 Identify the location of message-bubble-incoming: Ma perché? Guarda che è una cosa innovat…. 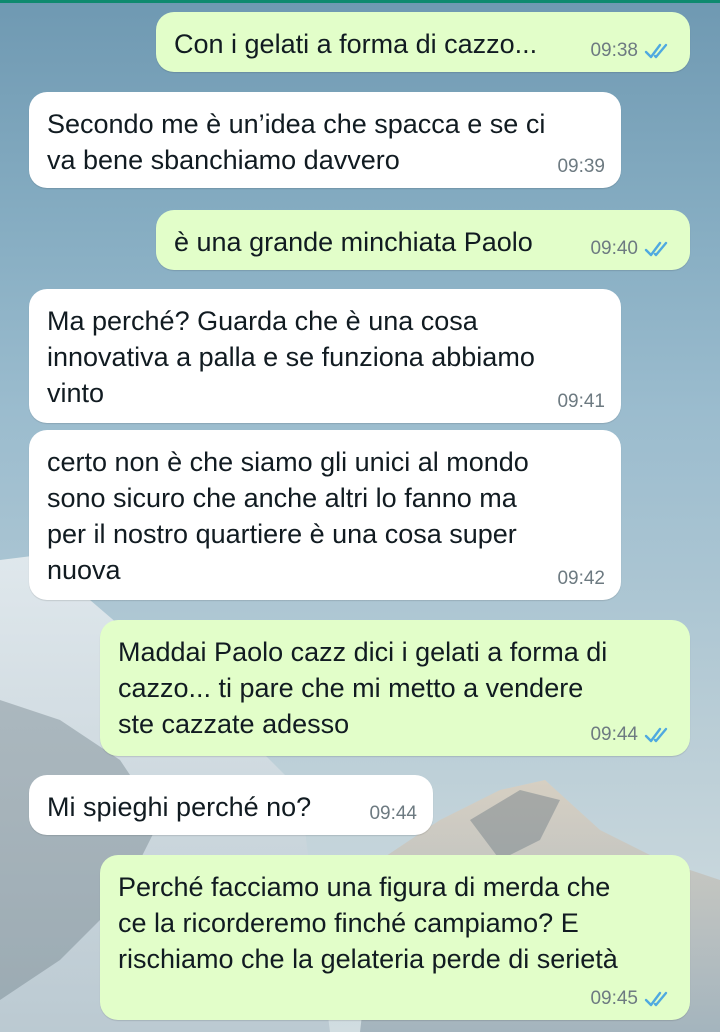
(325, 356).